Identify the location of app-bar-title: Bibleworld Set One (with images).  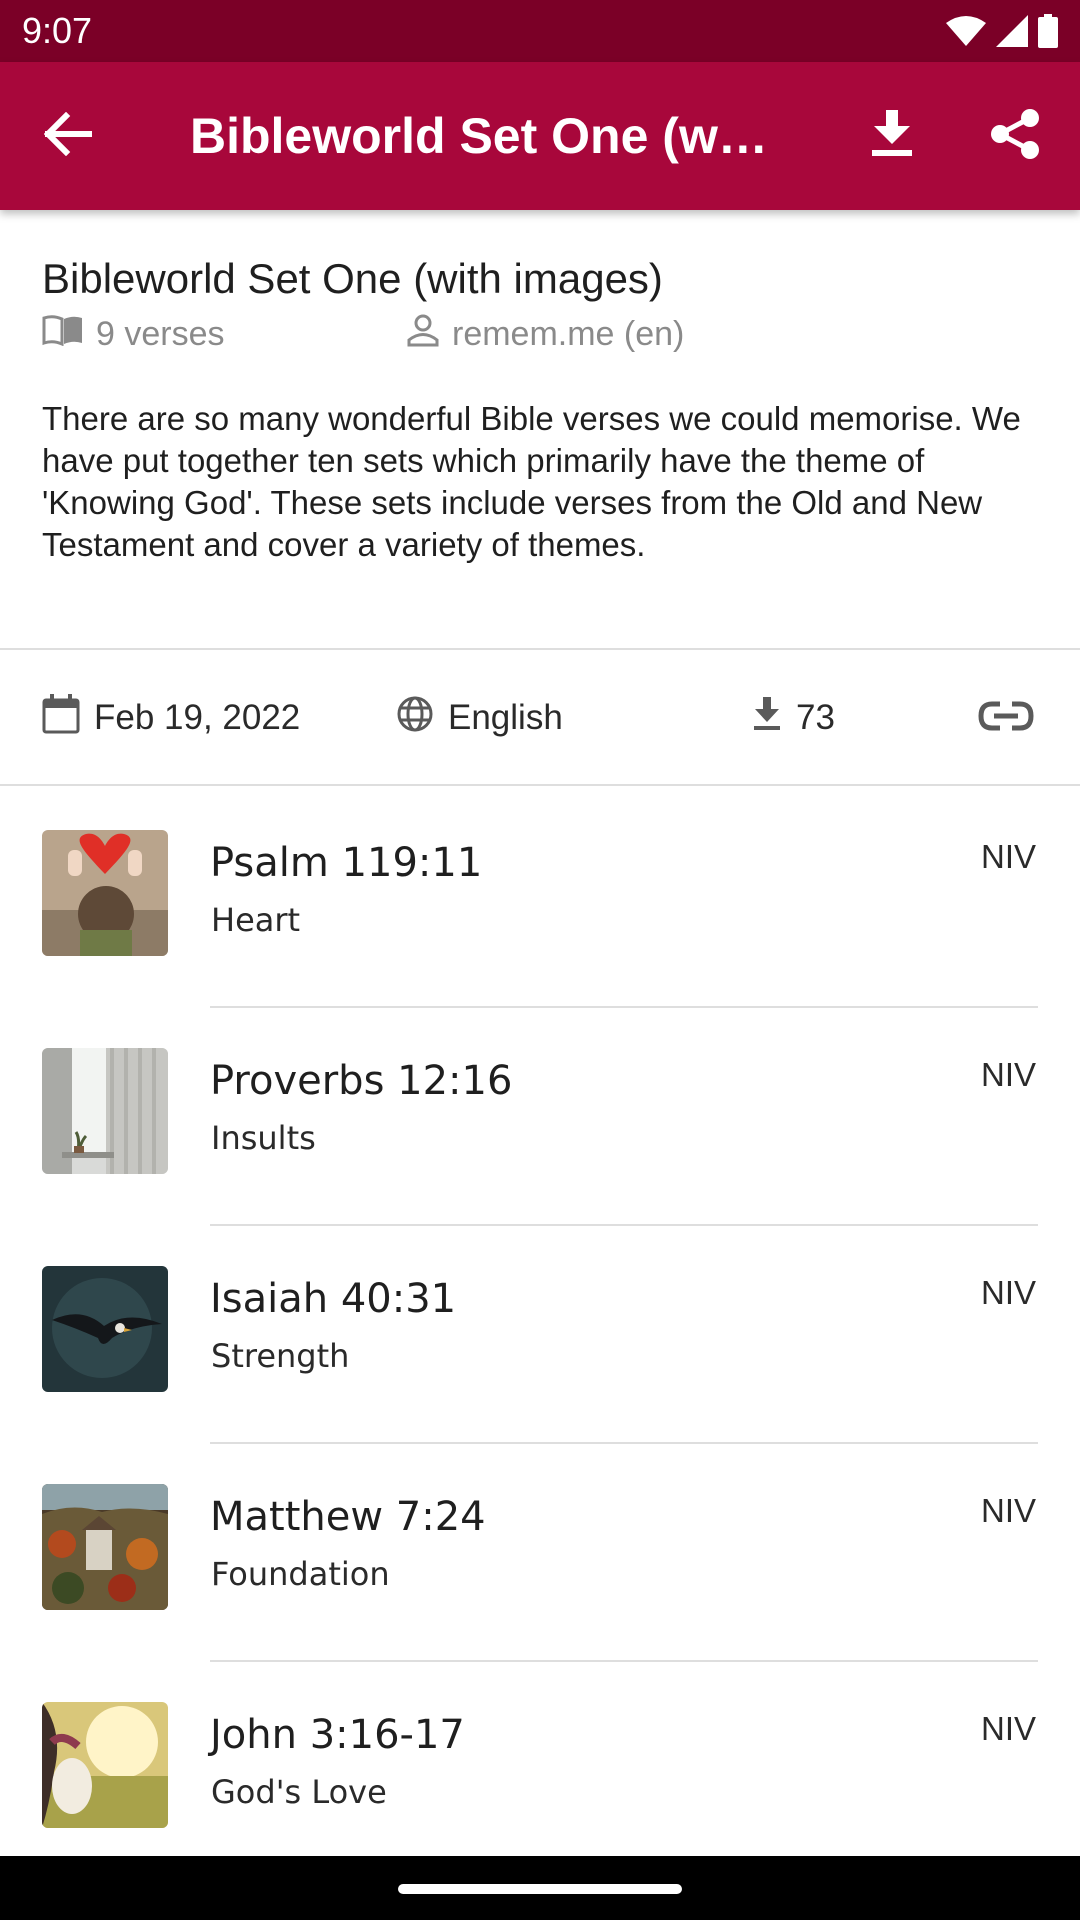
(485, 136).